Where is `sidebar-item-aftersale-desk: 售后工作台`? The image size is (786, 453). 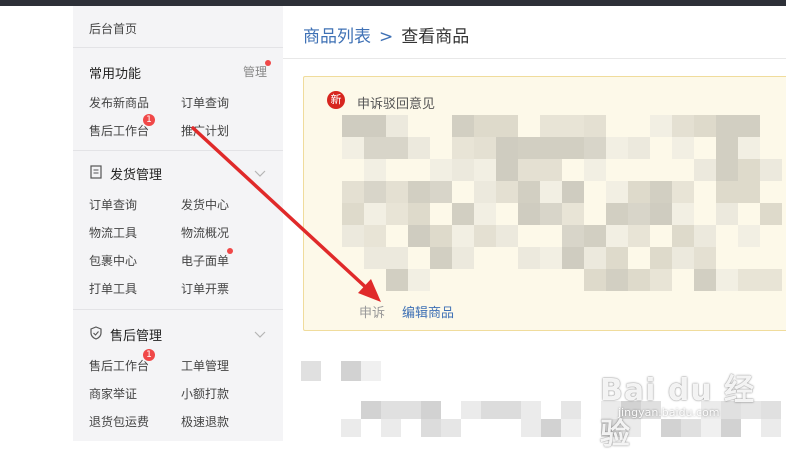
sidebar-item-aftersale-desk: 售后工作台 is located at coordinates (119, 130).